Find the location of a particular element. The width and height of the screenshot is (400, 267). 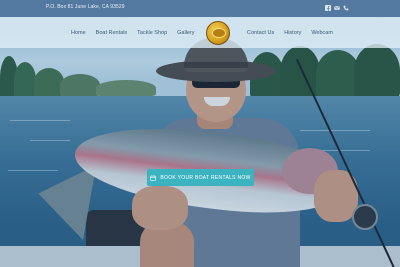

cta-label: BOOK YOUR BOAT RENTALS NOW is located at coordinates (205, 177).